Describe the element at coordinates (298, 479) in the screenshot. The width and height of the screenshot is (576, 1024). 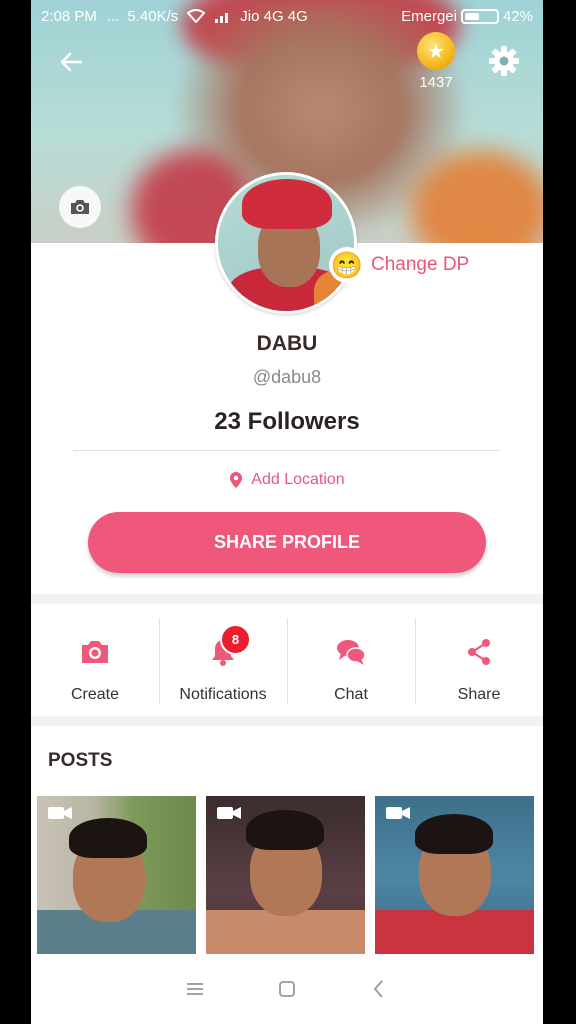
I see `add-location-label: Add Location` at that location.